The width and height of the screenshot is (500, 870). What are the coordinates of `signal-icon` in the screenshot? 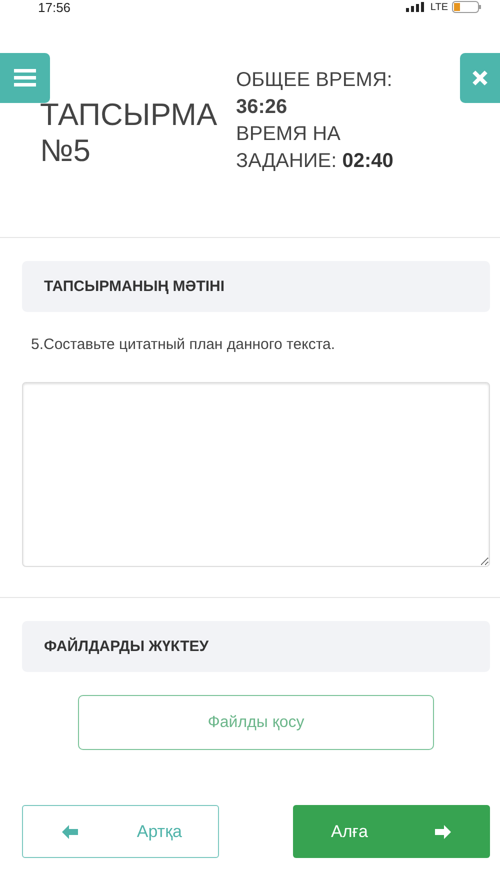 It's located at (416, 7).